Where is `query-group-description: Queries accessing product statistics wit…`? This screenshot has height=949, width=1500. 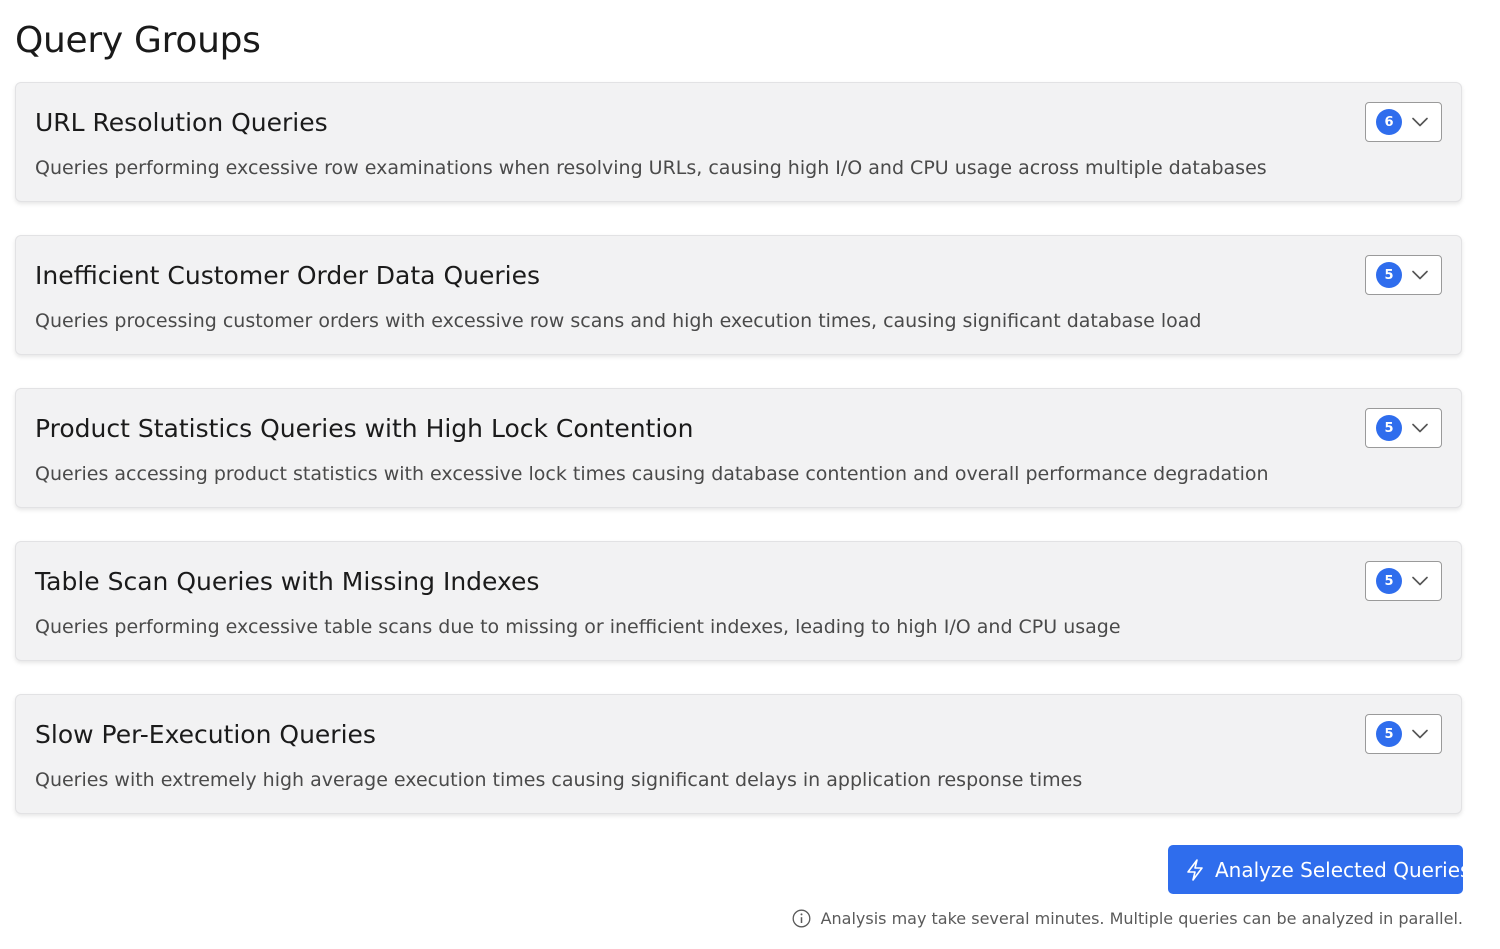
query-group-description: Queries accessing product statistics wit… is located at coordinates (652, 474).